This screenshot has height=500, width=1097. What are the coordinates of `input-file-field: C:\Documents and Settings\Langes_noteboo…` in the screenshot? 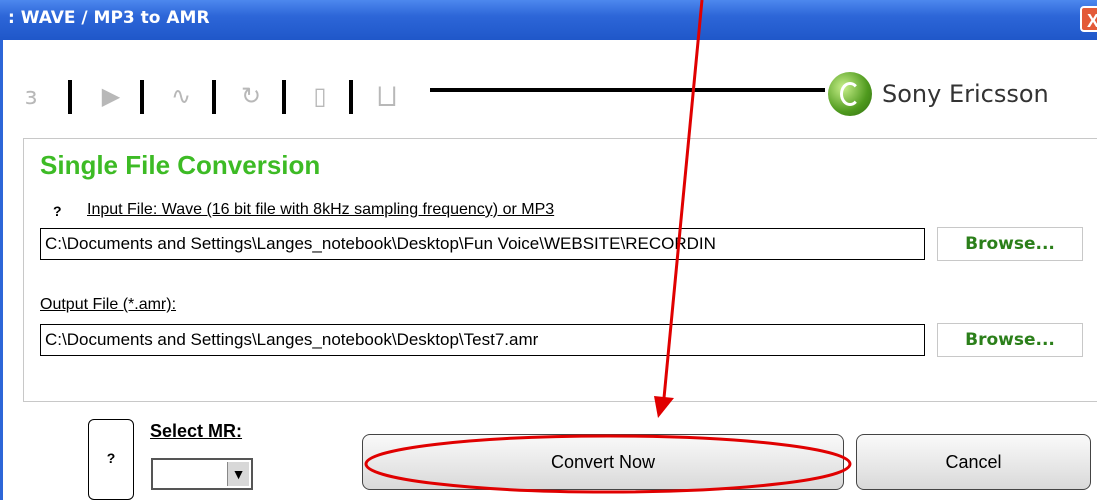 It's located at (482, 244).